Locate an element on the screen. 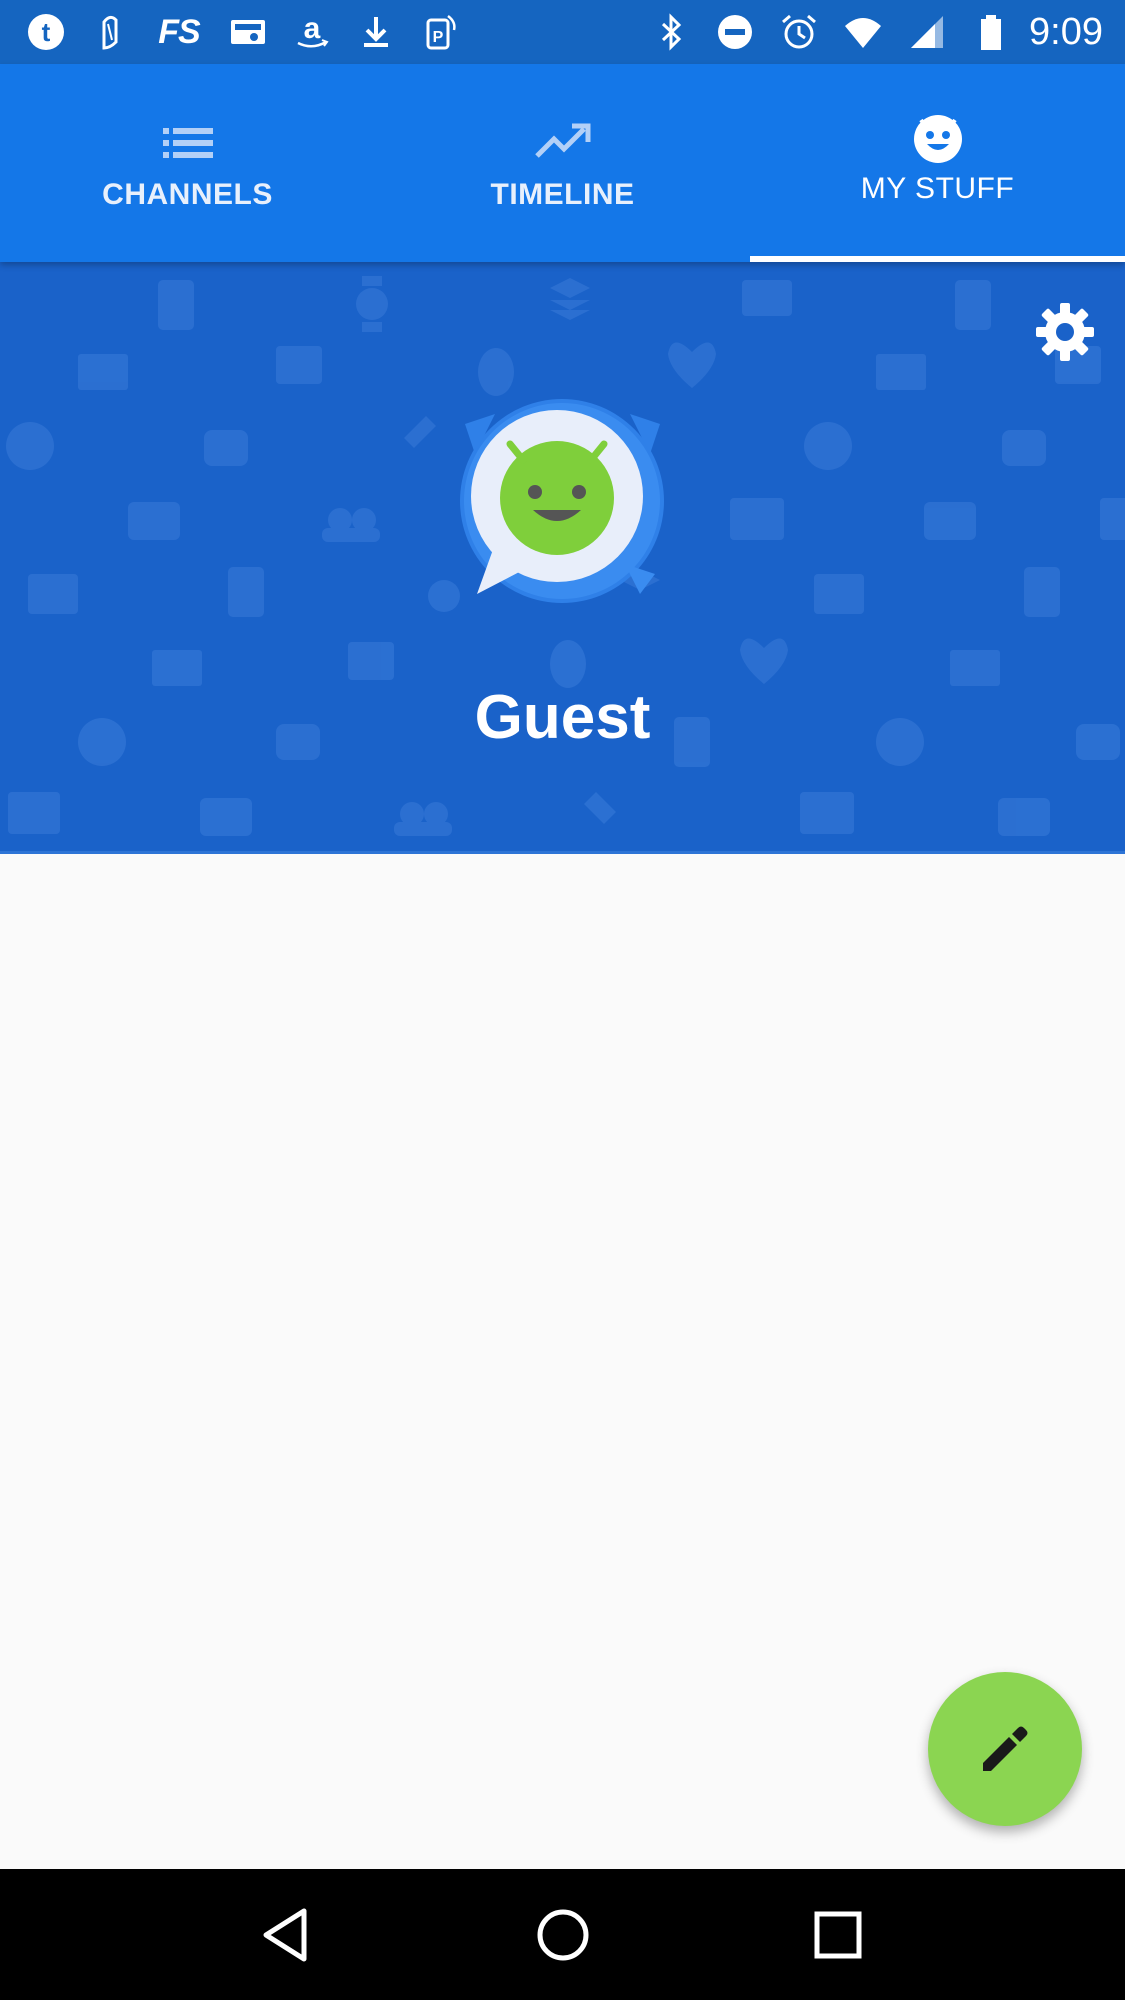  compose-button is located at coordinates (1005, 1749).